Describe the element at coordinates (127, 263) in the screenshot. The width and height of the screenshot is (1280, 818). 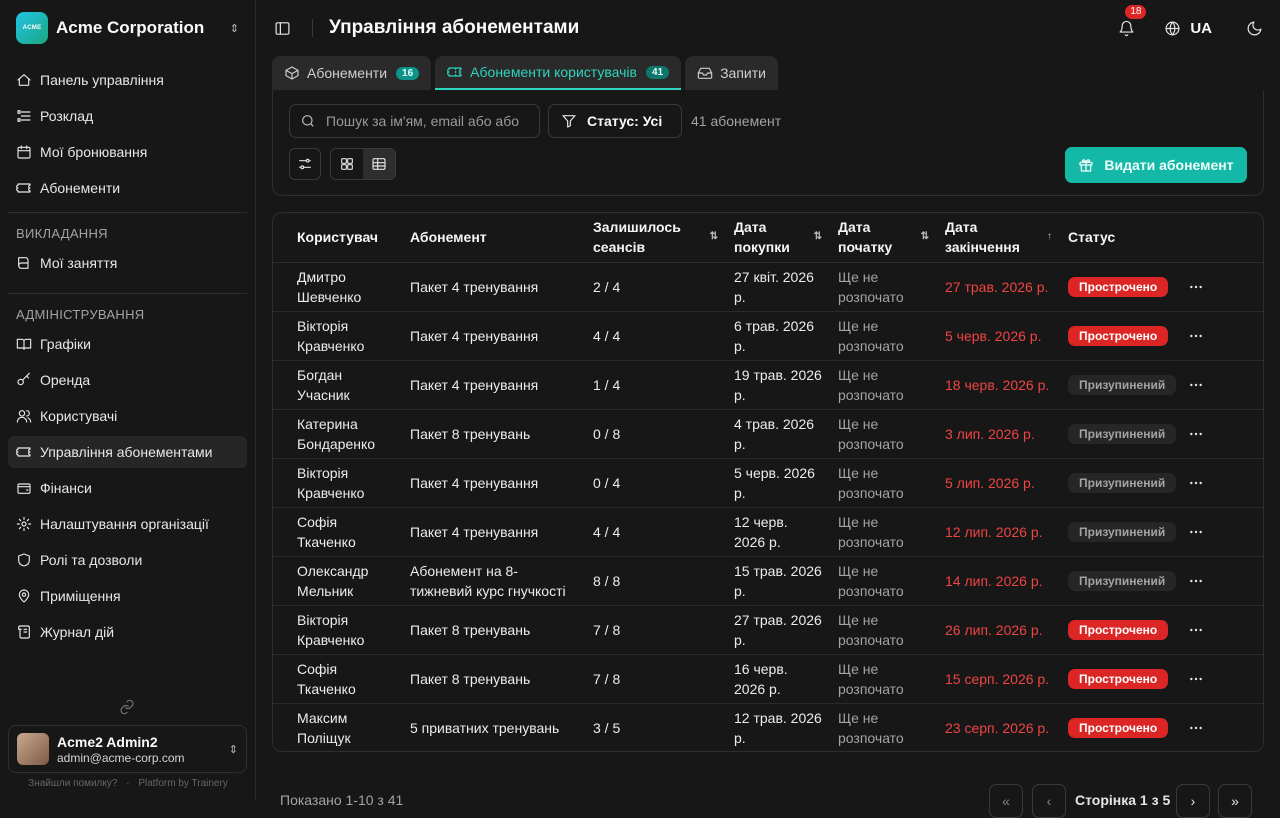
I see `sidebar-item-book: Мої заняття` at that location.